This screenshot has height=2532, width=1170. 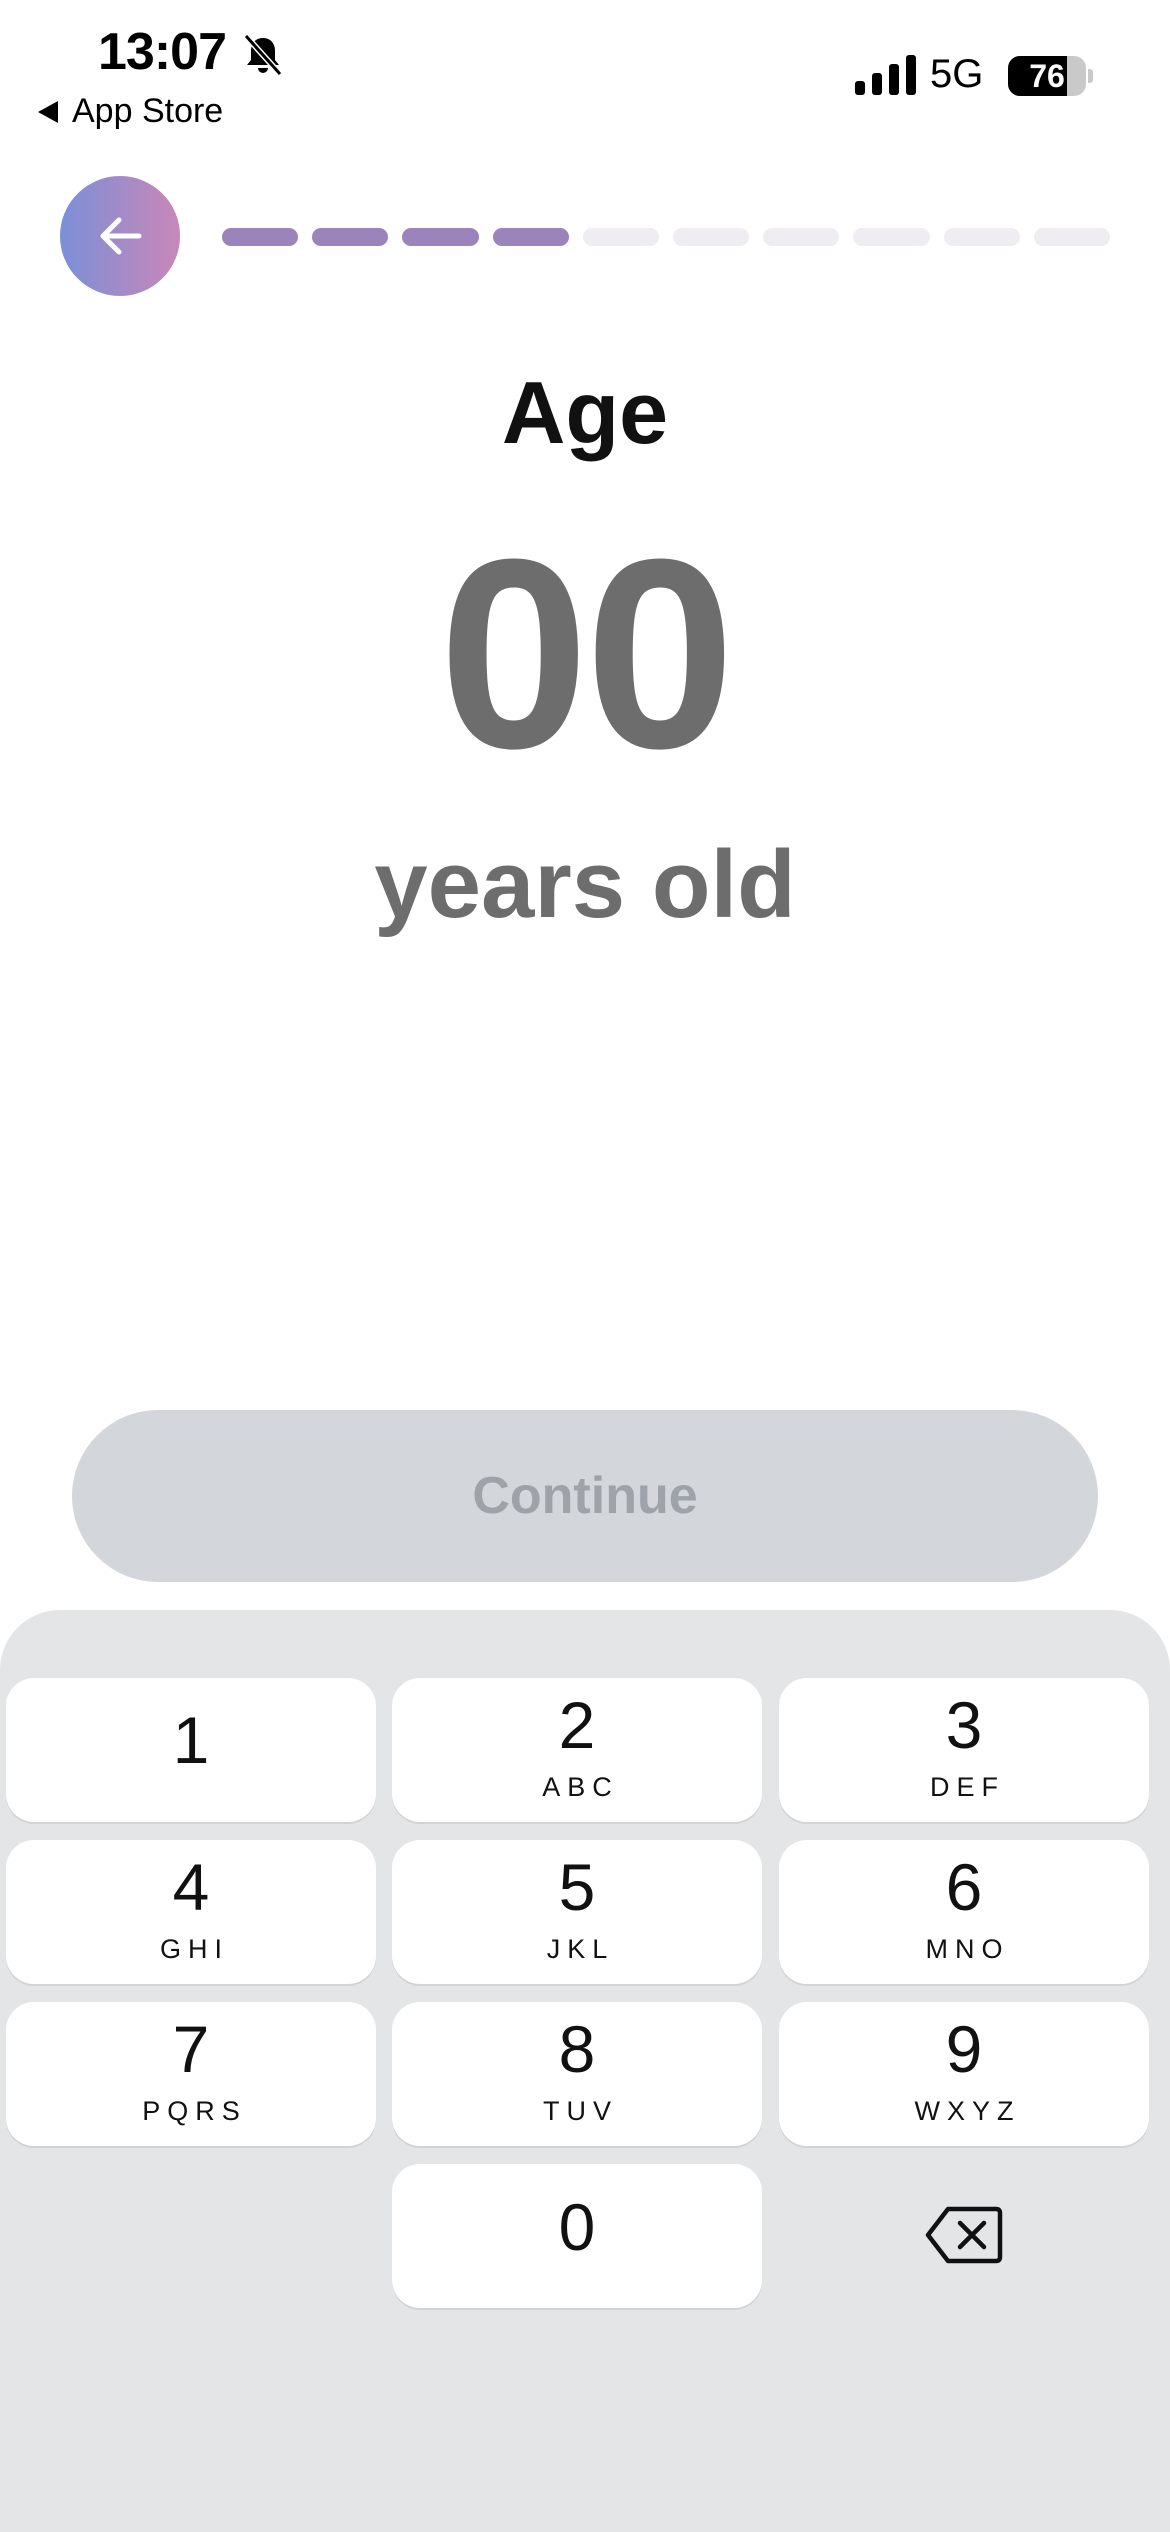 I want to click on key-letters: DEF, so click(x=967, y=1786).